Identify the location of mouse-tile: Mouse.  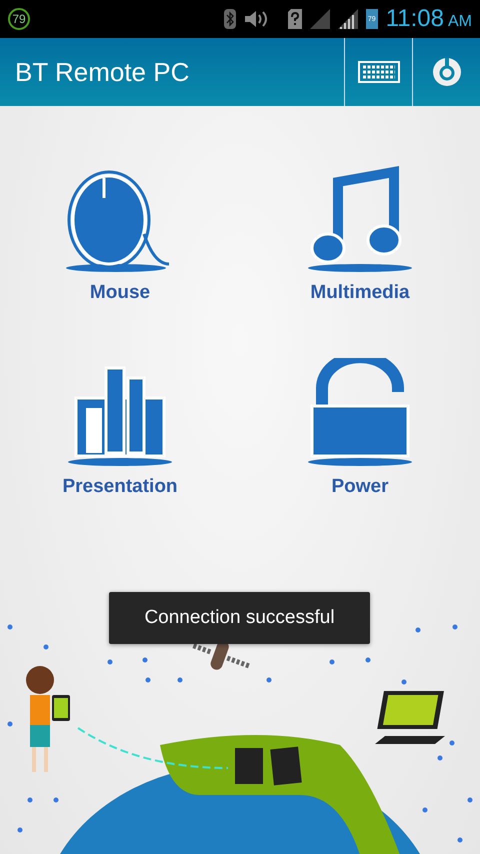
(120, 234).